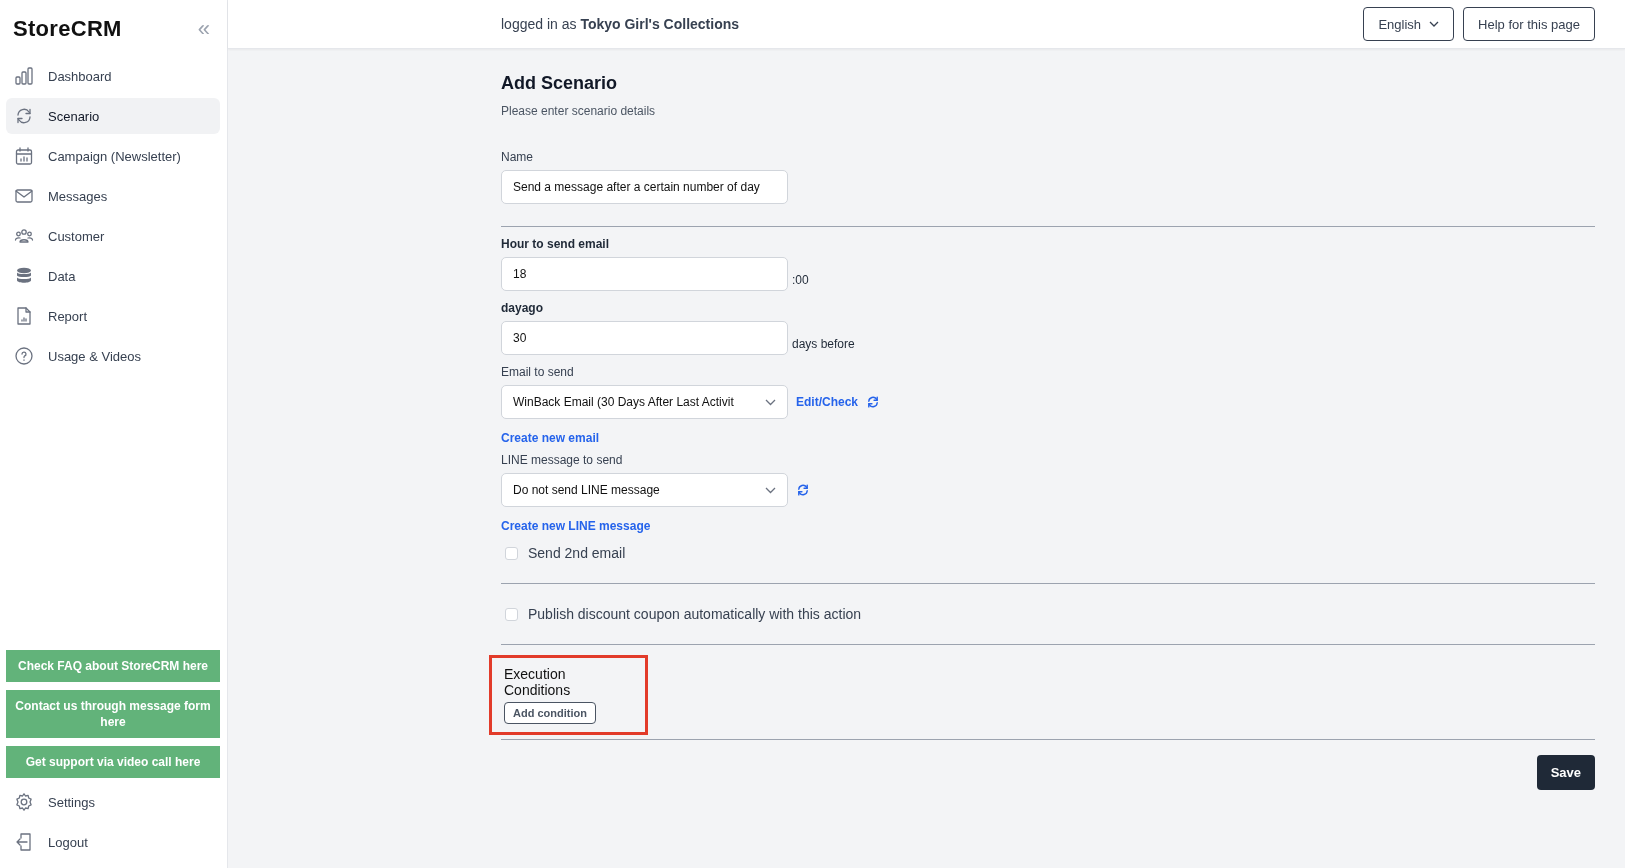 This screenshot has width=1625, height=868. What do you see at coordinates (113, 276) in the screenshot?
I see `nav-item: Data` at bounding box center [113, 276].